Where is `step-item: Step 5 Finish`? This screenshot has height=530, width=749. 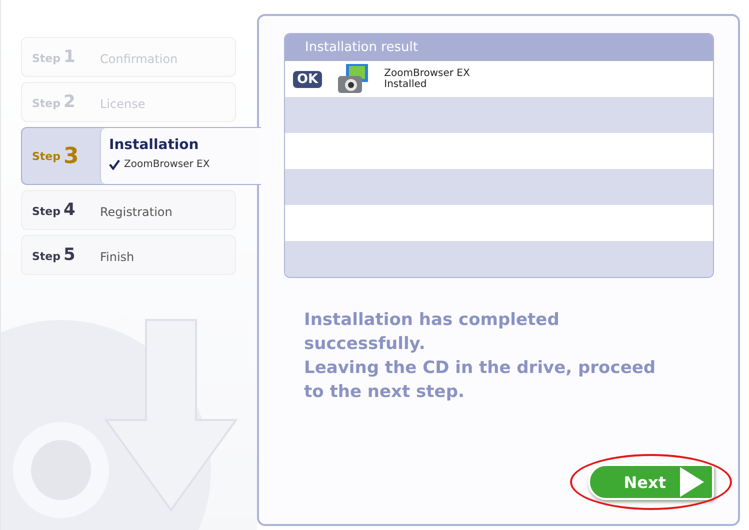 step-item: Step 5 Finish is located at coordinates (128, 255).